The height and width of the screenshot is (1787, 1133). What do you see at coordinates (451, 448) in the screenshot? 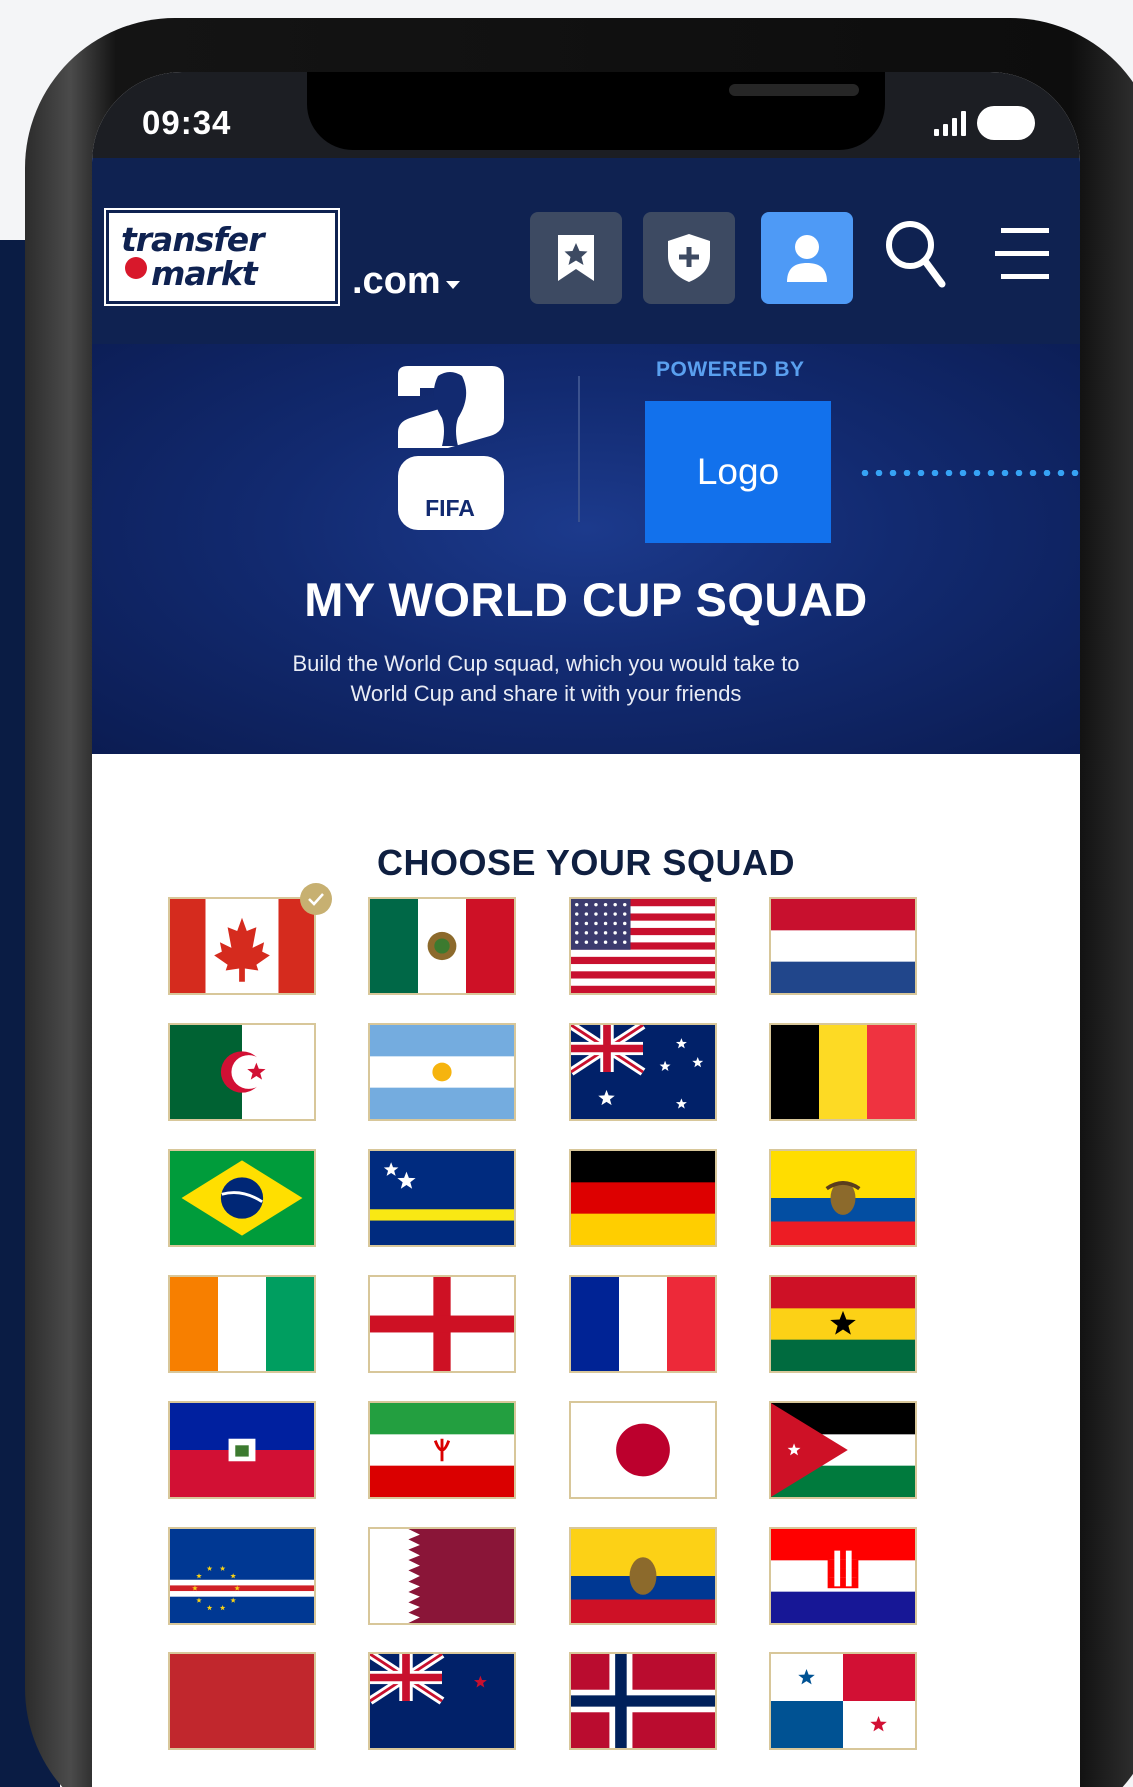
I see `world-cup-26-emblem: FIFA` at bounding box center [451, 448].